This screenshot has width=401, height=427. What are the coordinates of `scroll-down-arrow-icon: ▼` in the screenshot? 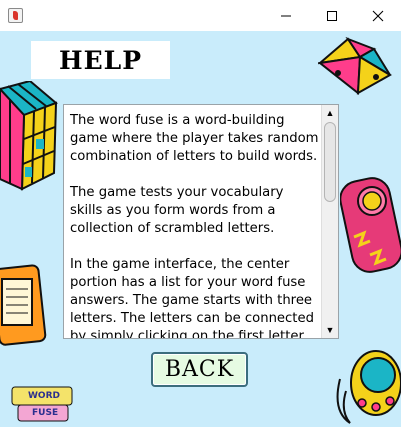 It's located at (330, 330).